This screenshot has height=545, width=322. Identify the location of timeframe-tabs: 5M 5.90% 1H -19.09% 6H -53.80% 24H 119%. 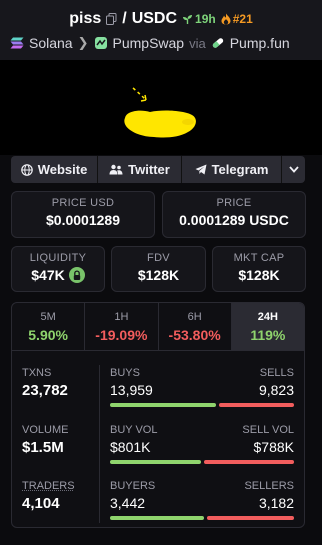
(158, 327).